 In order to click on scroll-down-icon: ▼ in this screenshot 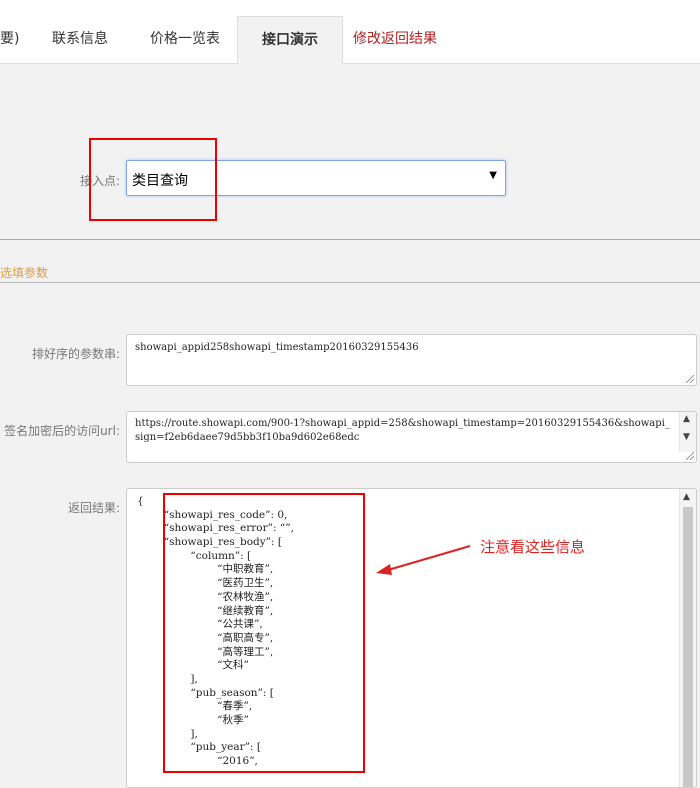, I will do `click(686, 437)`.